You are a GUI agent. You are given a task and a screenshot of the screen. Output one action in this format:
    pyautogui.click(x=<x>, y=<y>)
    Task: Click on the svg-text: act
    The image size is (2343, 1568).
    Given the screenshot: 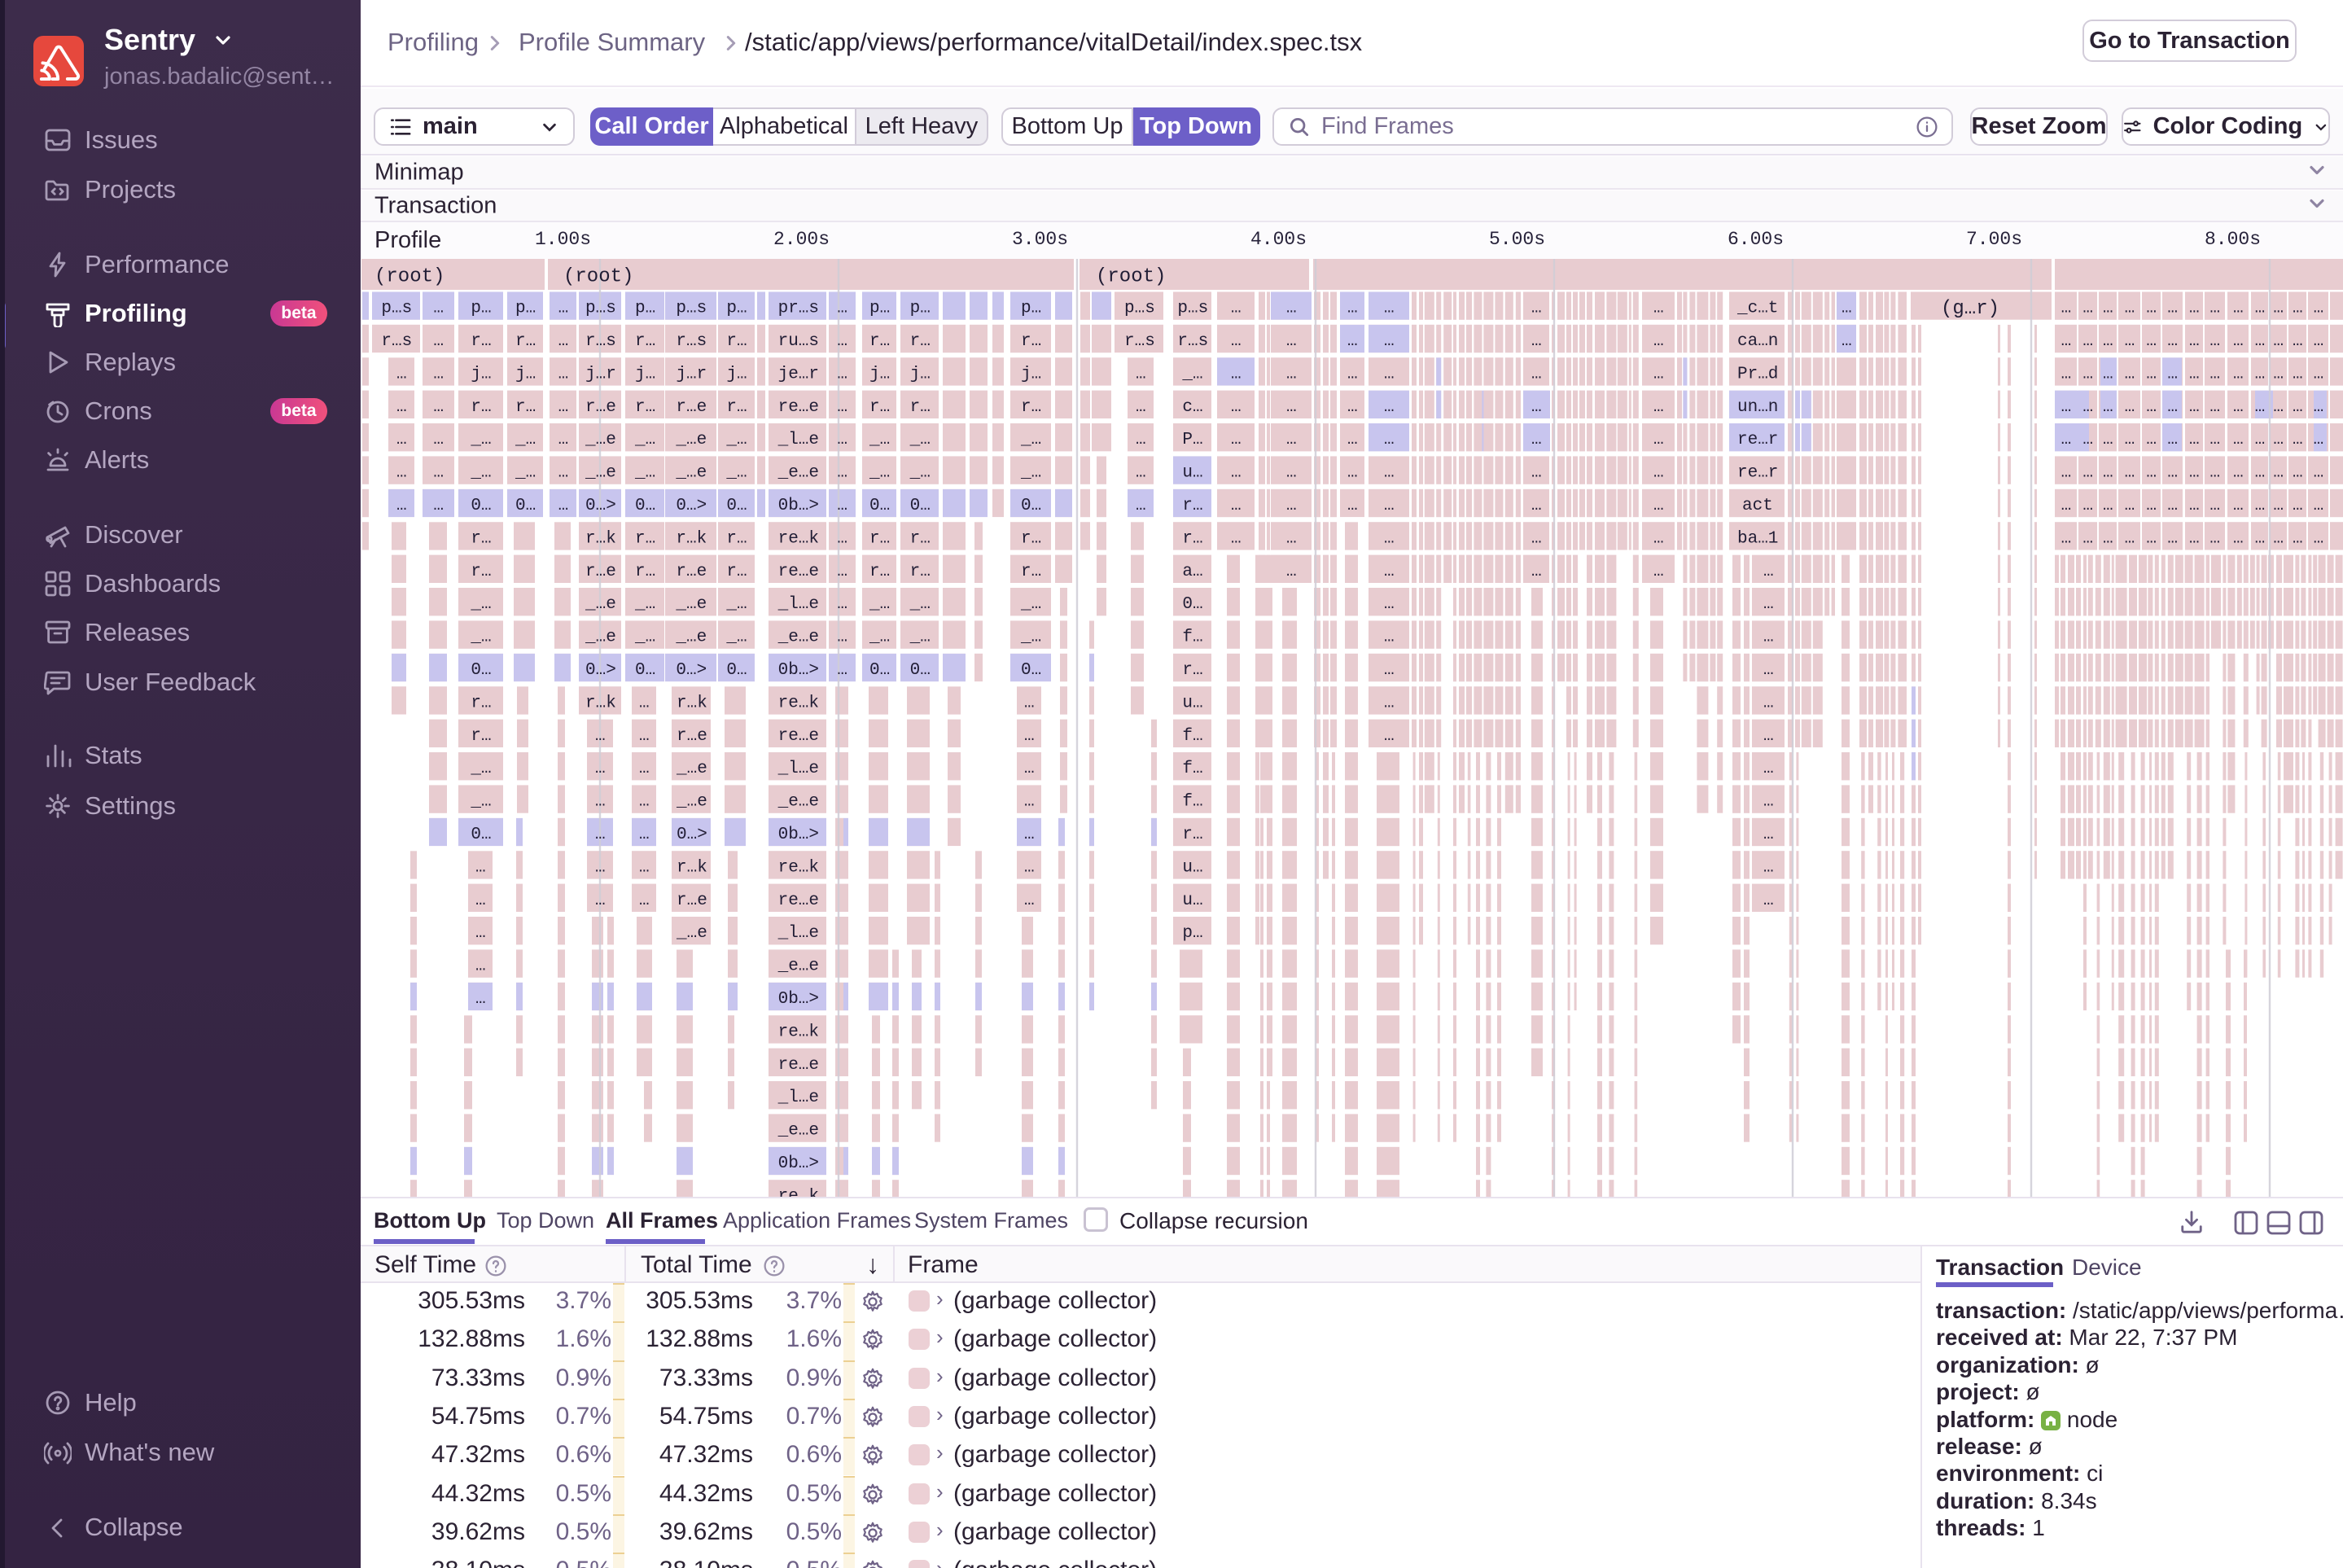 What is the action you would take?
    pyautogui.click(x=1758, y=506)
    